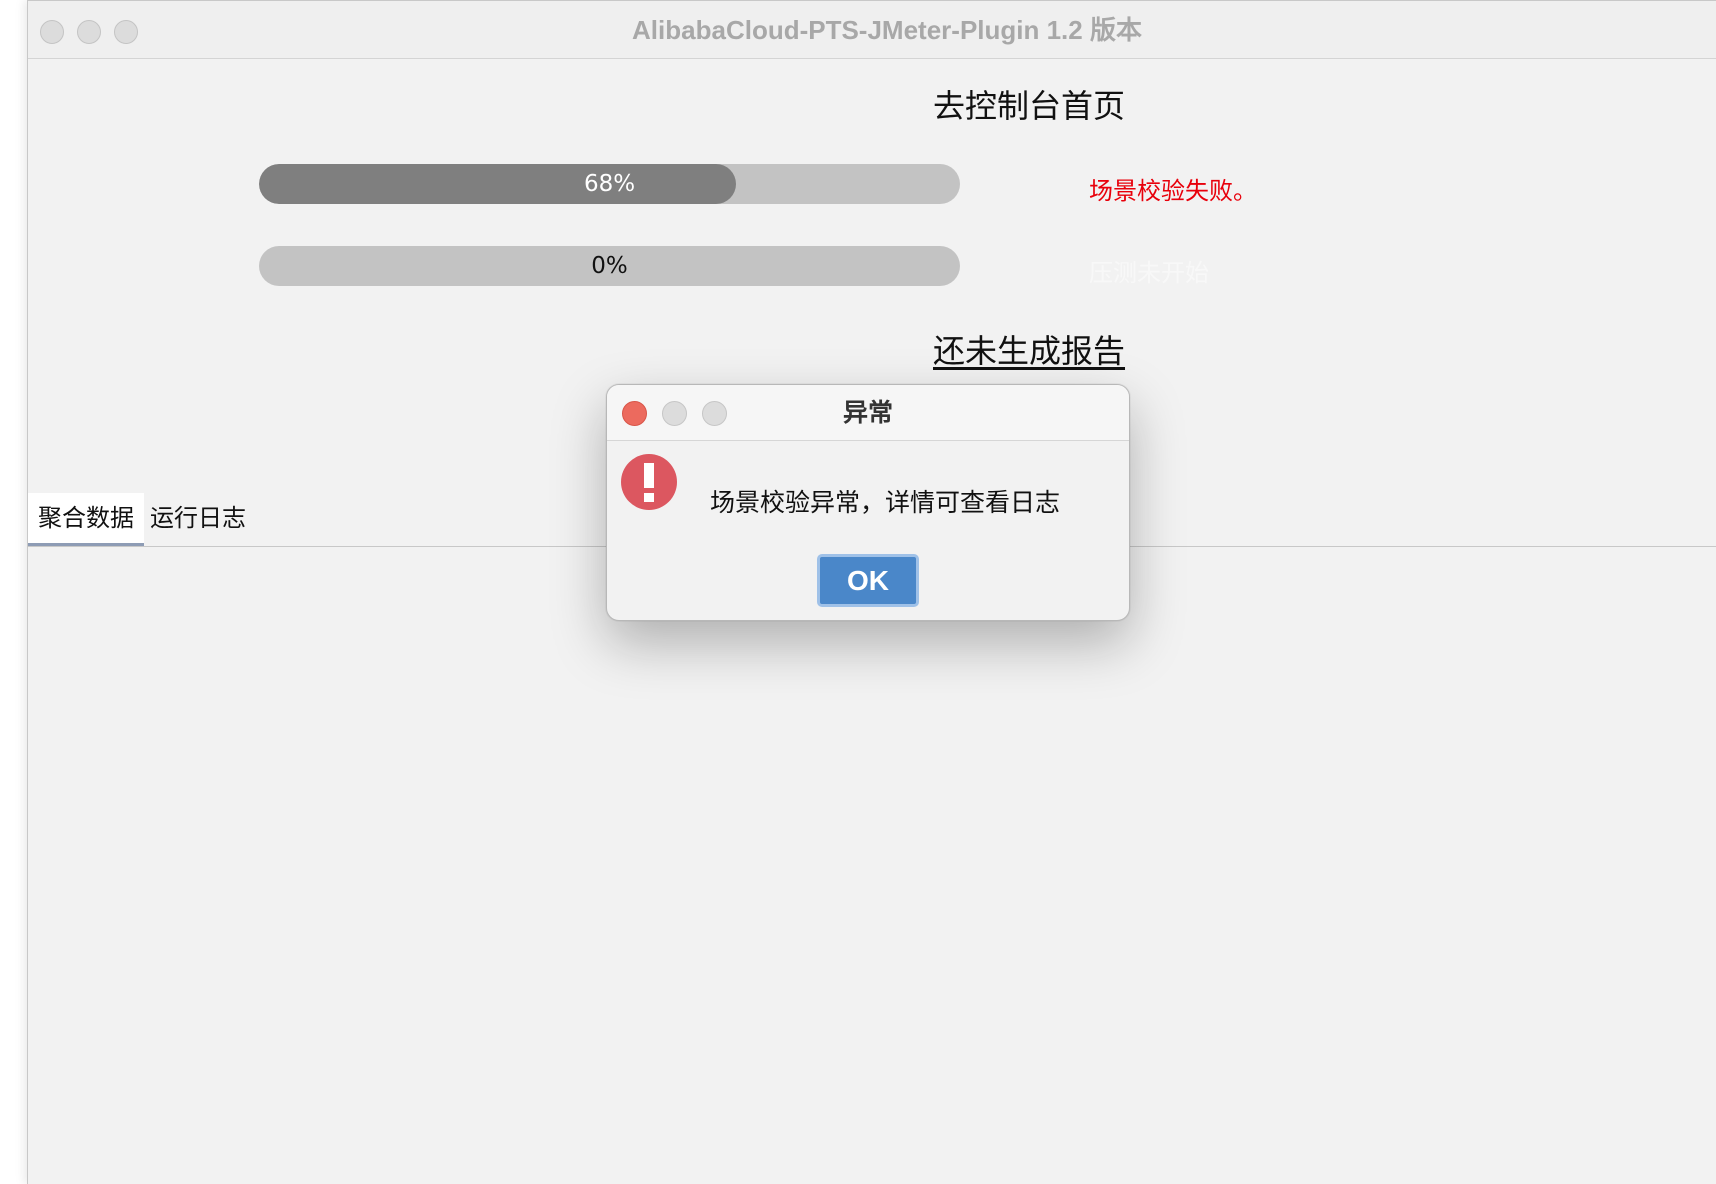 This screenshot has width=1716, height=1184. Describe the element at coordinates (1029, 104) in the screenshot. I see `console-home-link: 去控制台首页` at that location.